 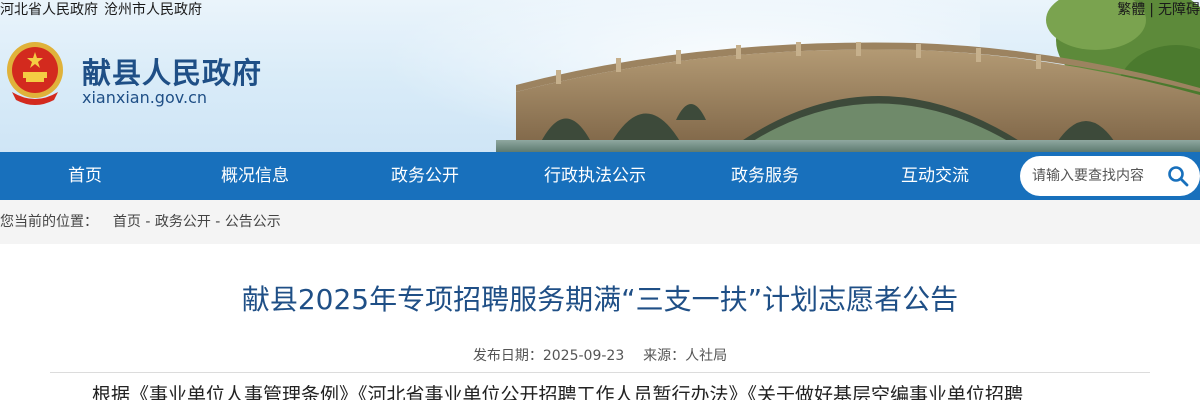 I want to click on meta-divider, so click(x=600, y=372).